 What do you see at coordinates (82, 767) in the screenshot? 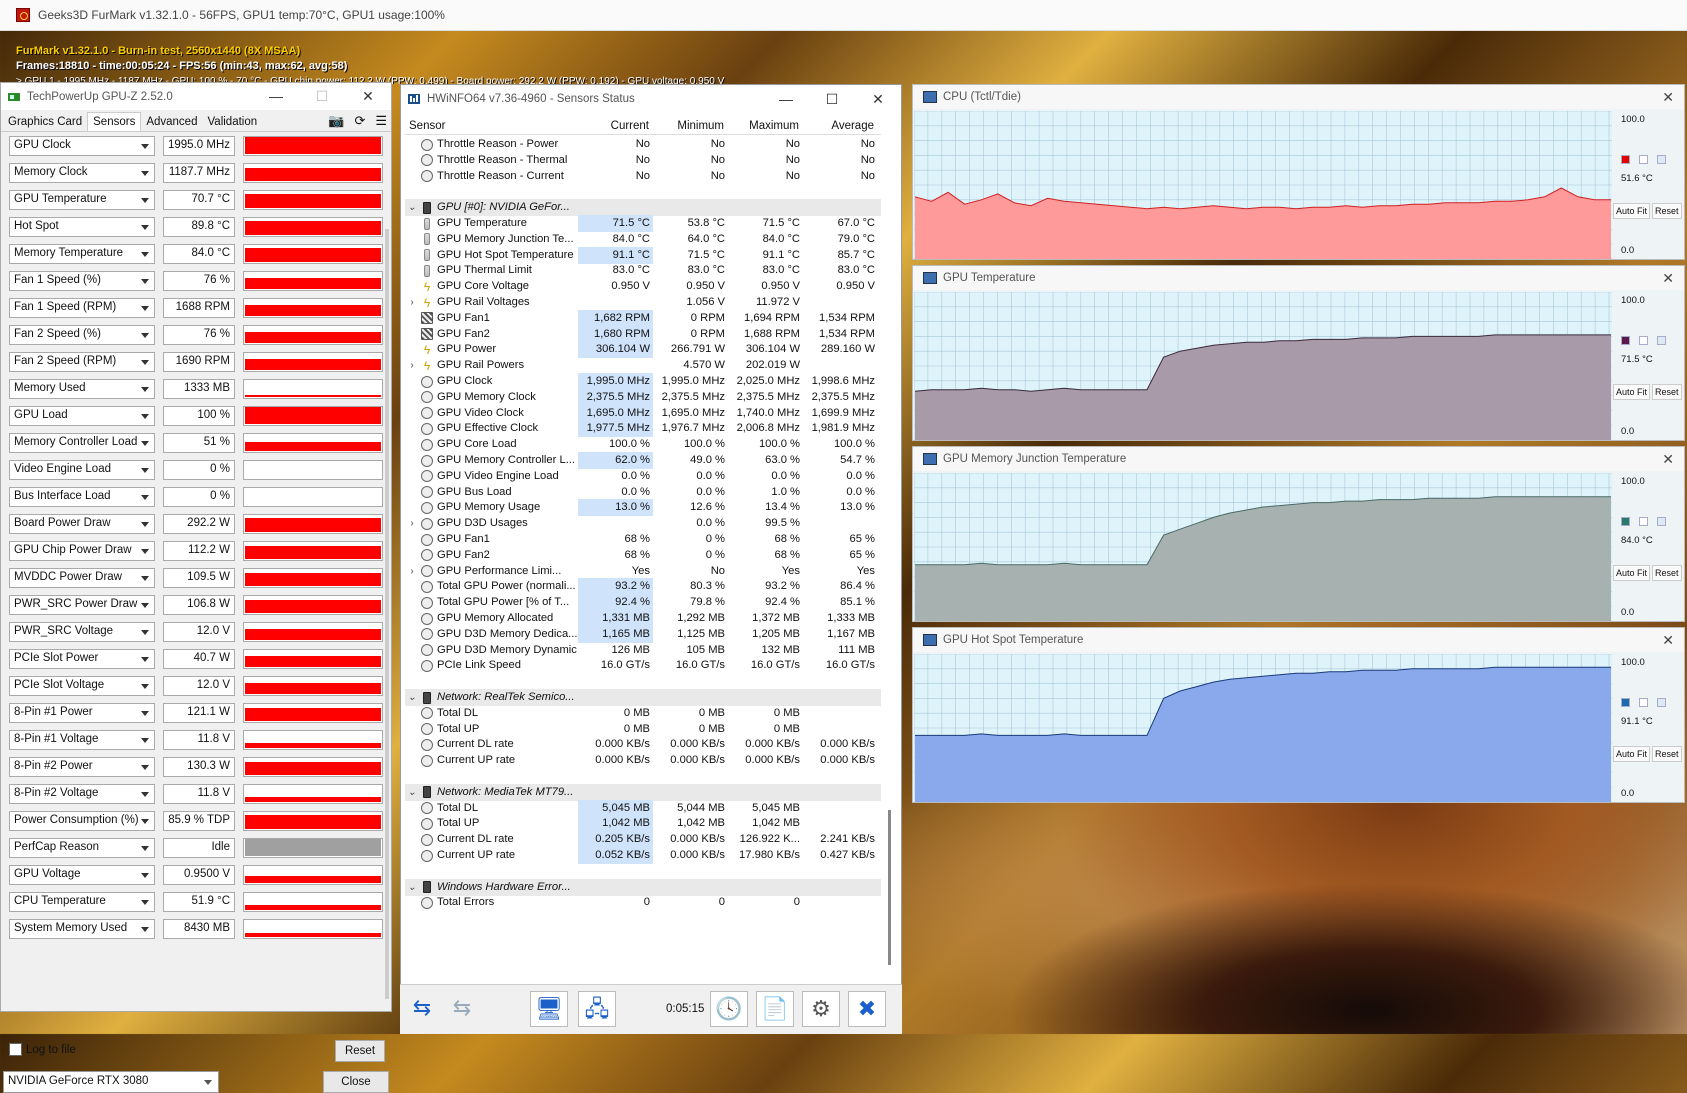
I see `sensor-name-dropdown: 8-Pin #2 Power` at bounding box center [82, 767].